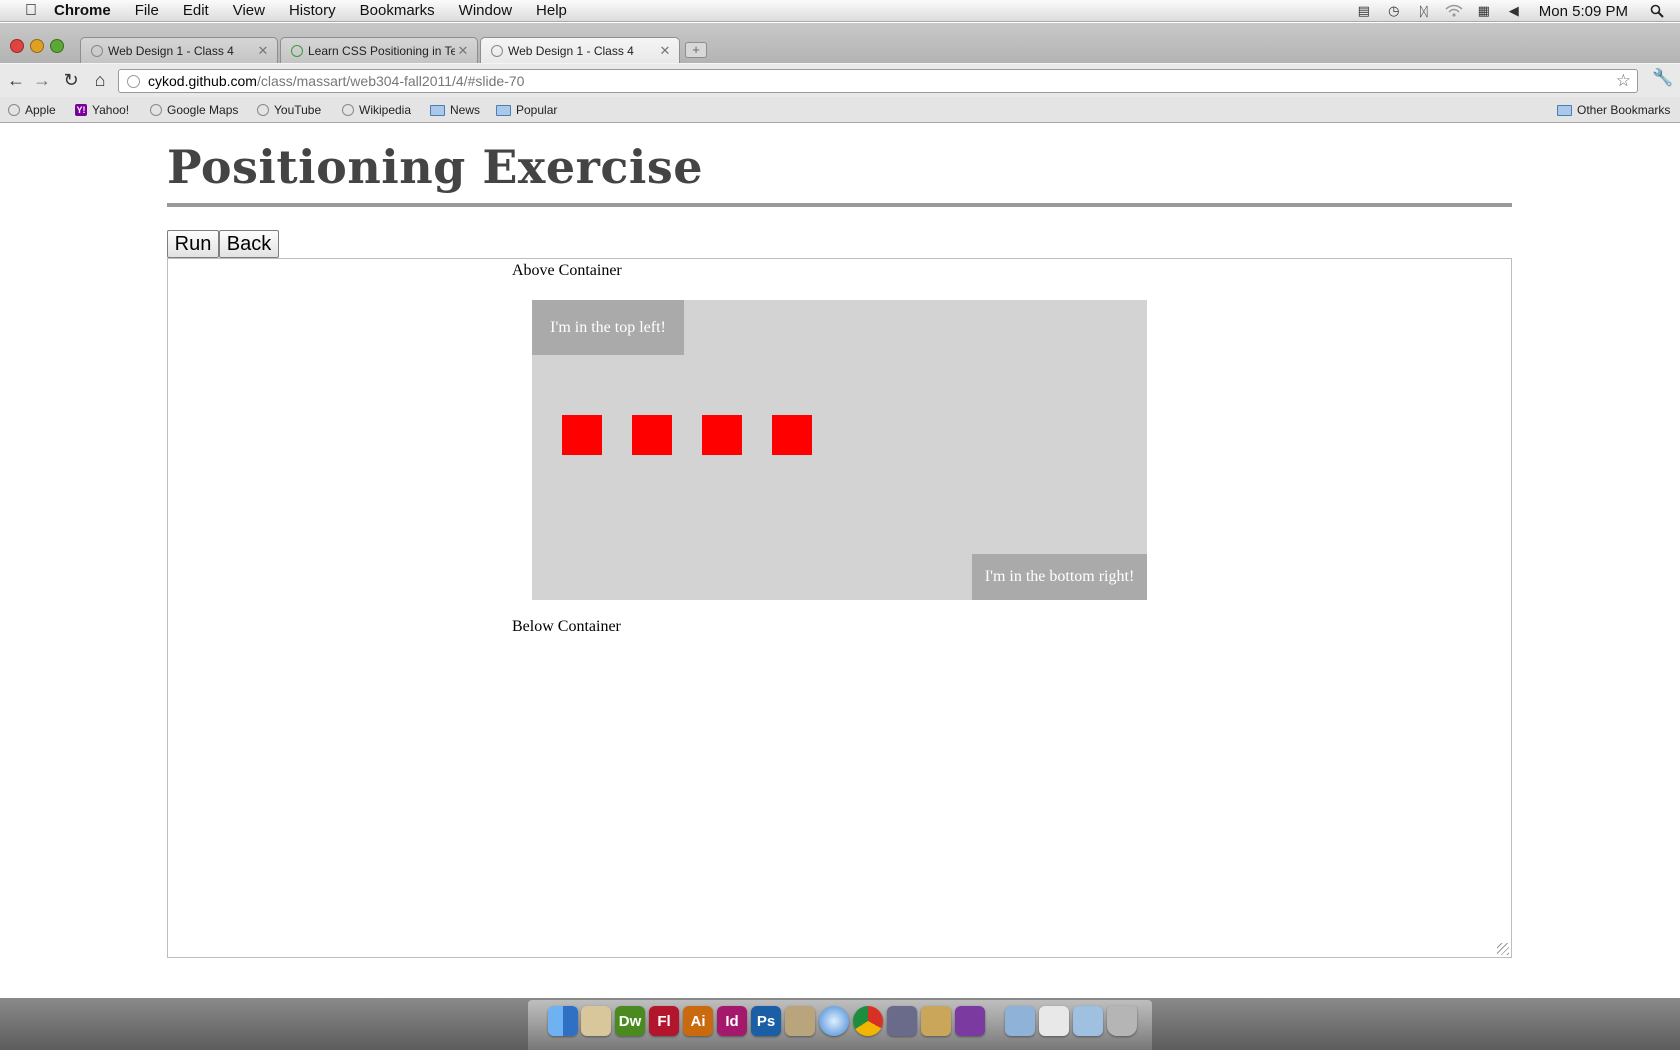 Image resolution: width=1680 pixels, height=1050 pixels. What do you see at coordinates (1484, 11) in the screenshot?
I see `input-menu-icon: ▦` at bounding box center [1484, 11].